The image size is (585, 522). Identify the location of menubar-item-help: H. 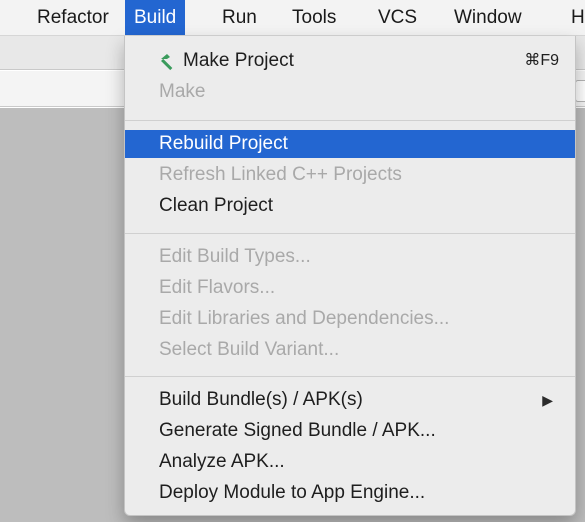
(573, 17).